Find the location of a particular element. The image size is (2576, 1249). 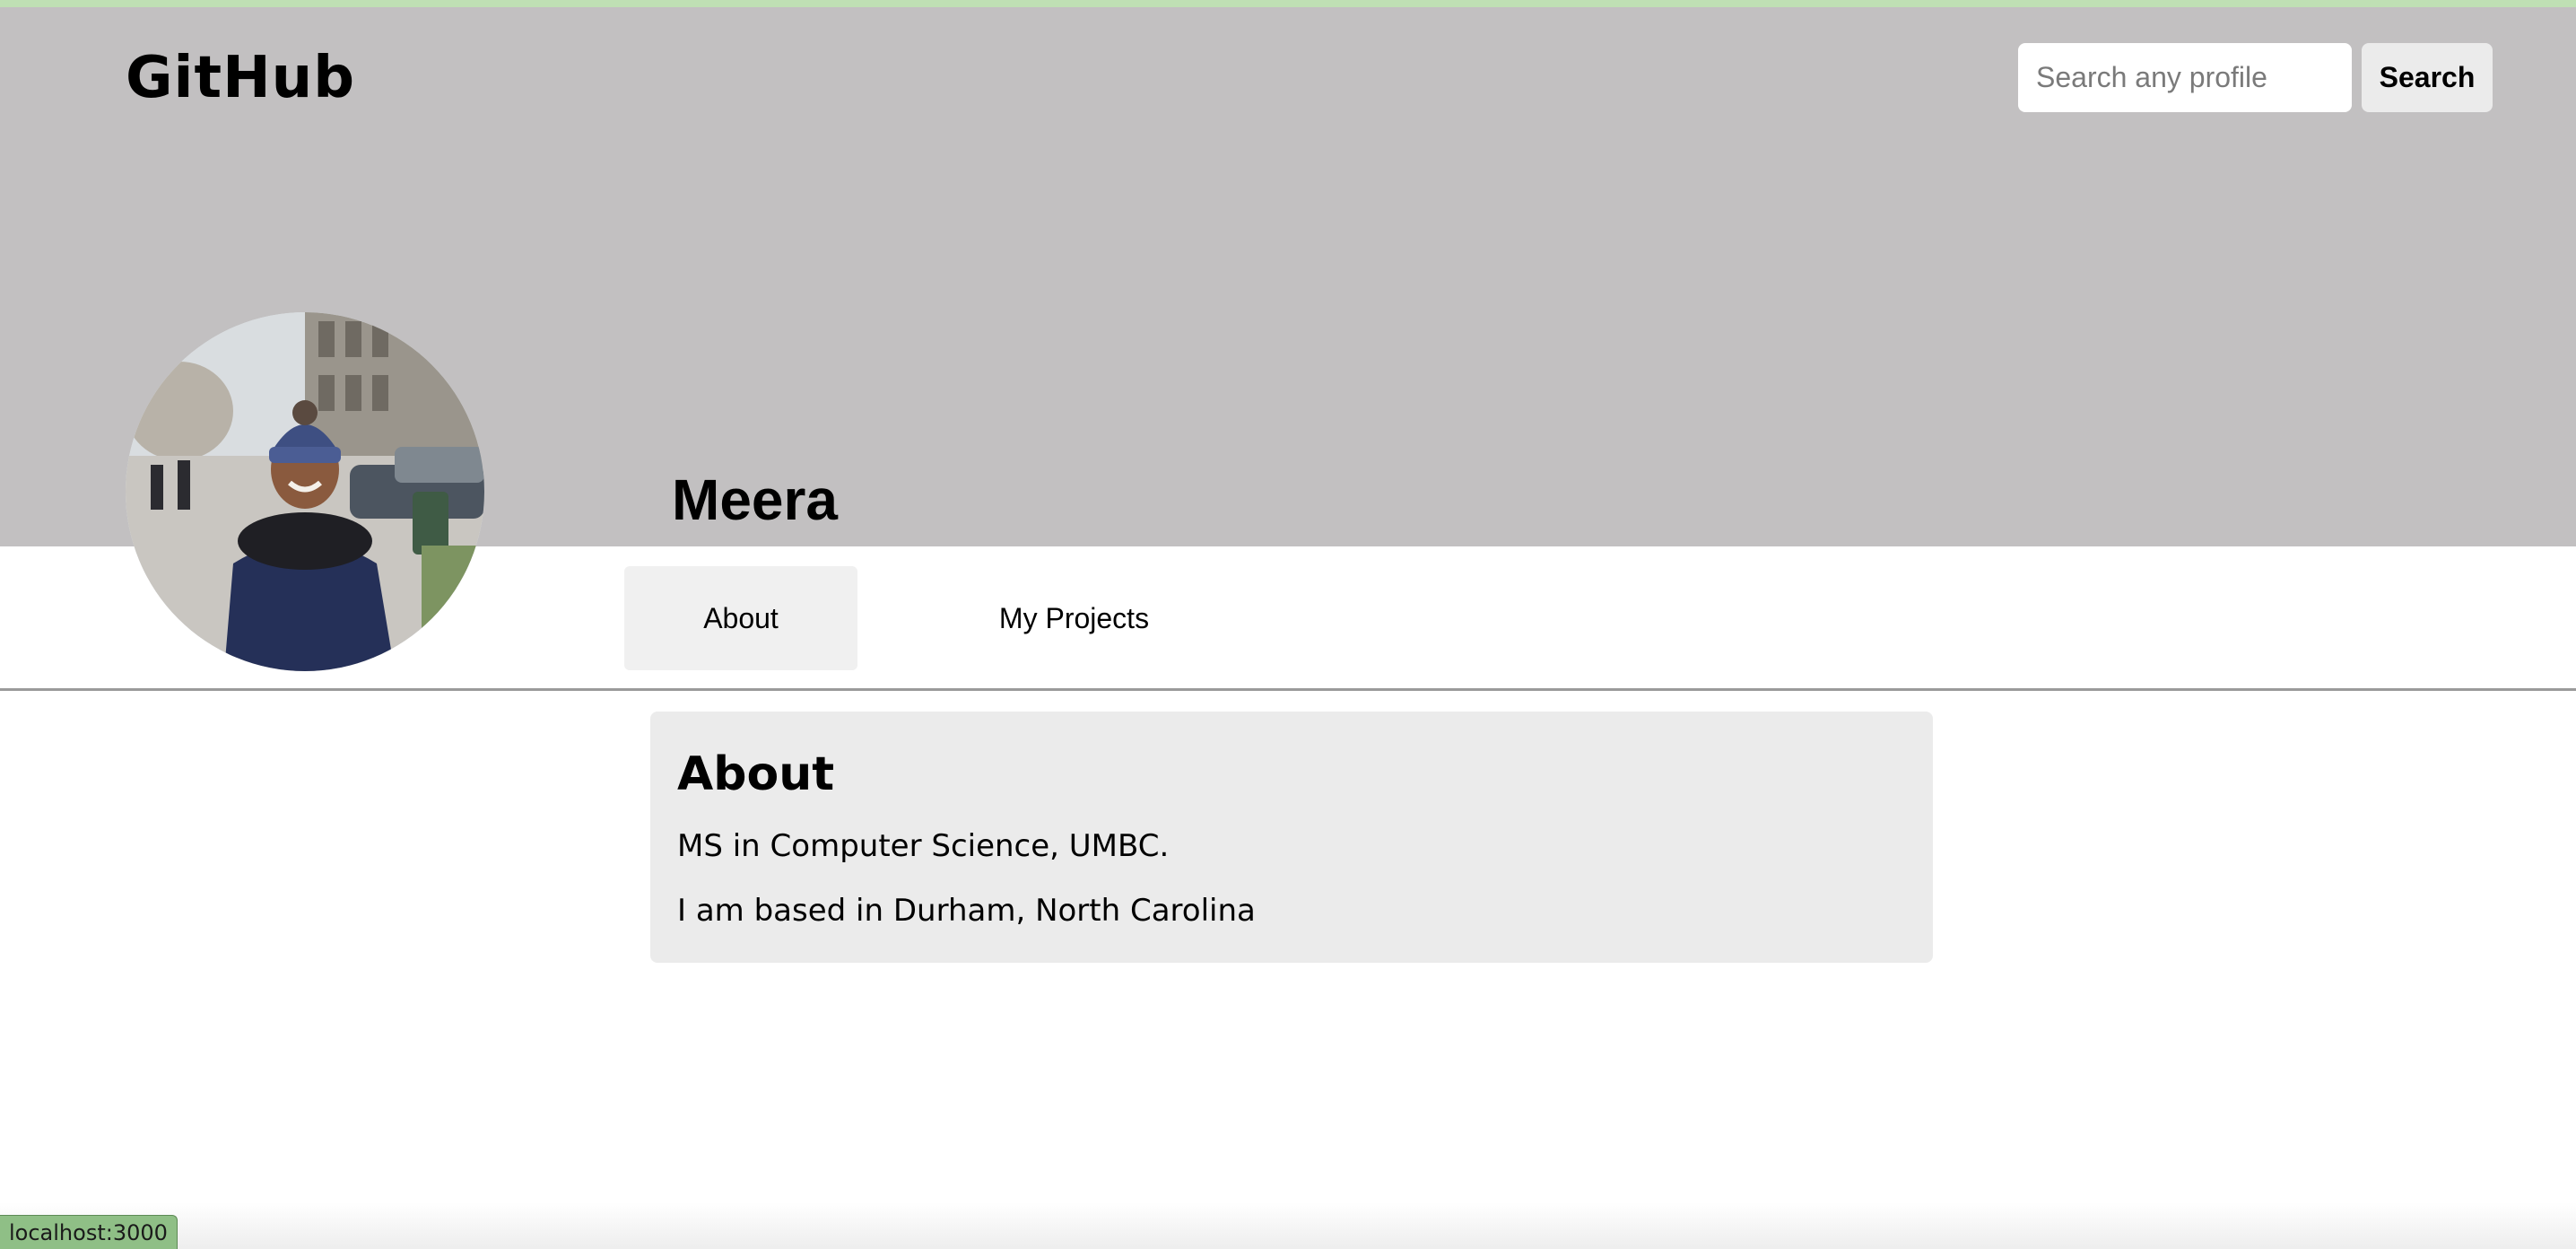

tab-my-projects-label: My Projects is located at coordinates (1074, 617).